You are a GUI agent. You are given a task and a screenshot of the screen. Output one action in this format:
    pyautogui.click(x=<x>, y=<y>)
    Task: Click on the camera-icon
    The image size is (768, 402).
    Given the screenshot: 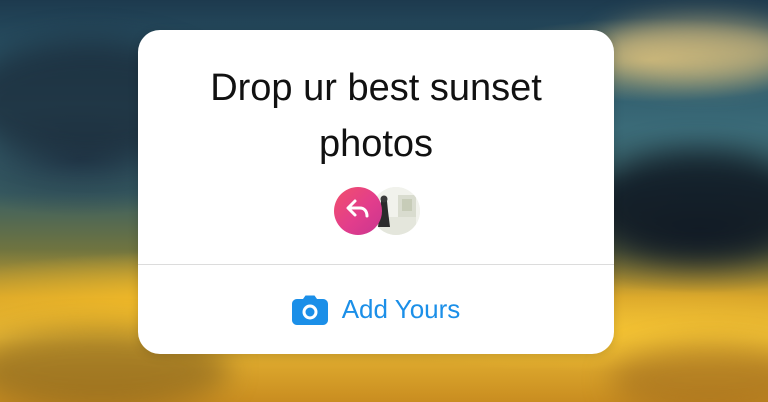 What is the action you would take?
    pyautogui.click(x=309, y=310)
    